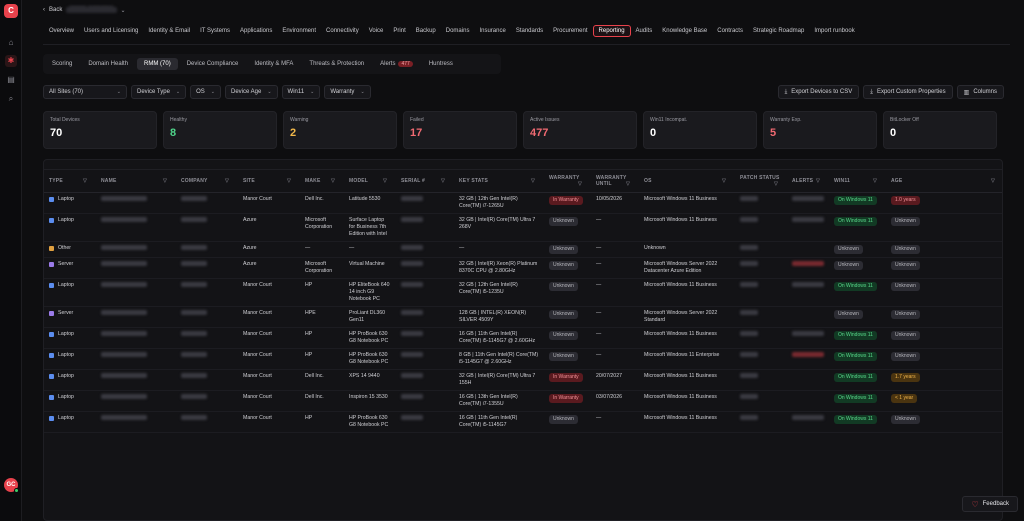 This screenshot has height=521, width=1024. I want to click on tab-procurement: Procurement, so click(570, 31).